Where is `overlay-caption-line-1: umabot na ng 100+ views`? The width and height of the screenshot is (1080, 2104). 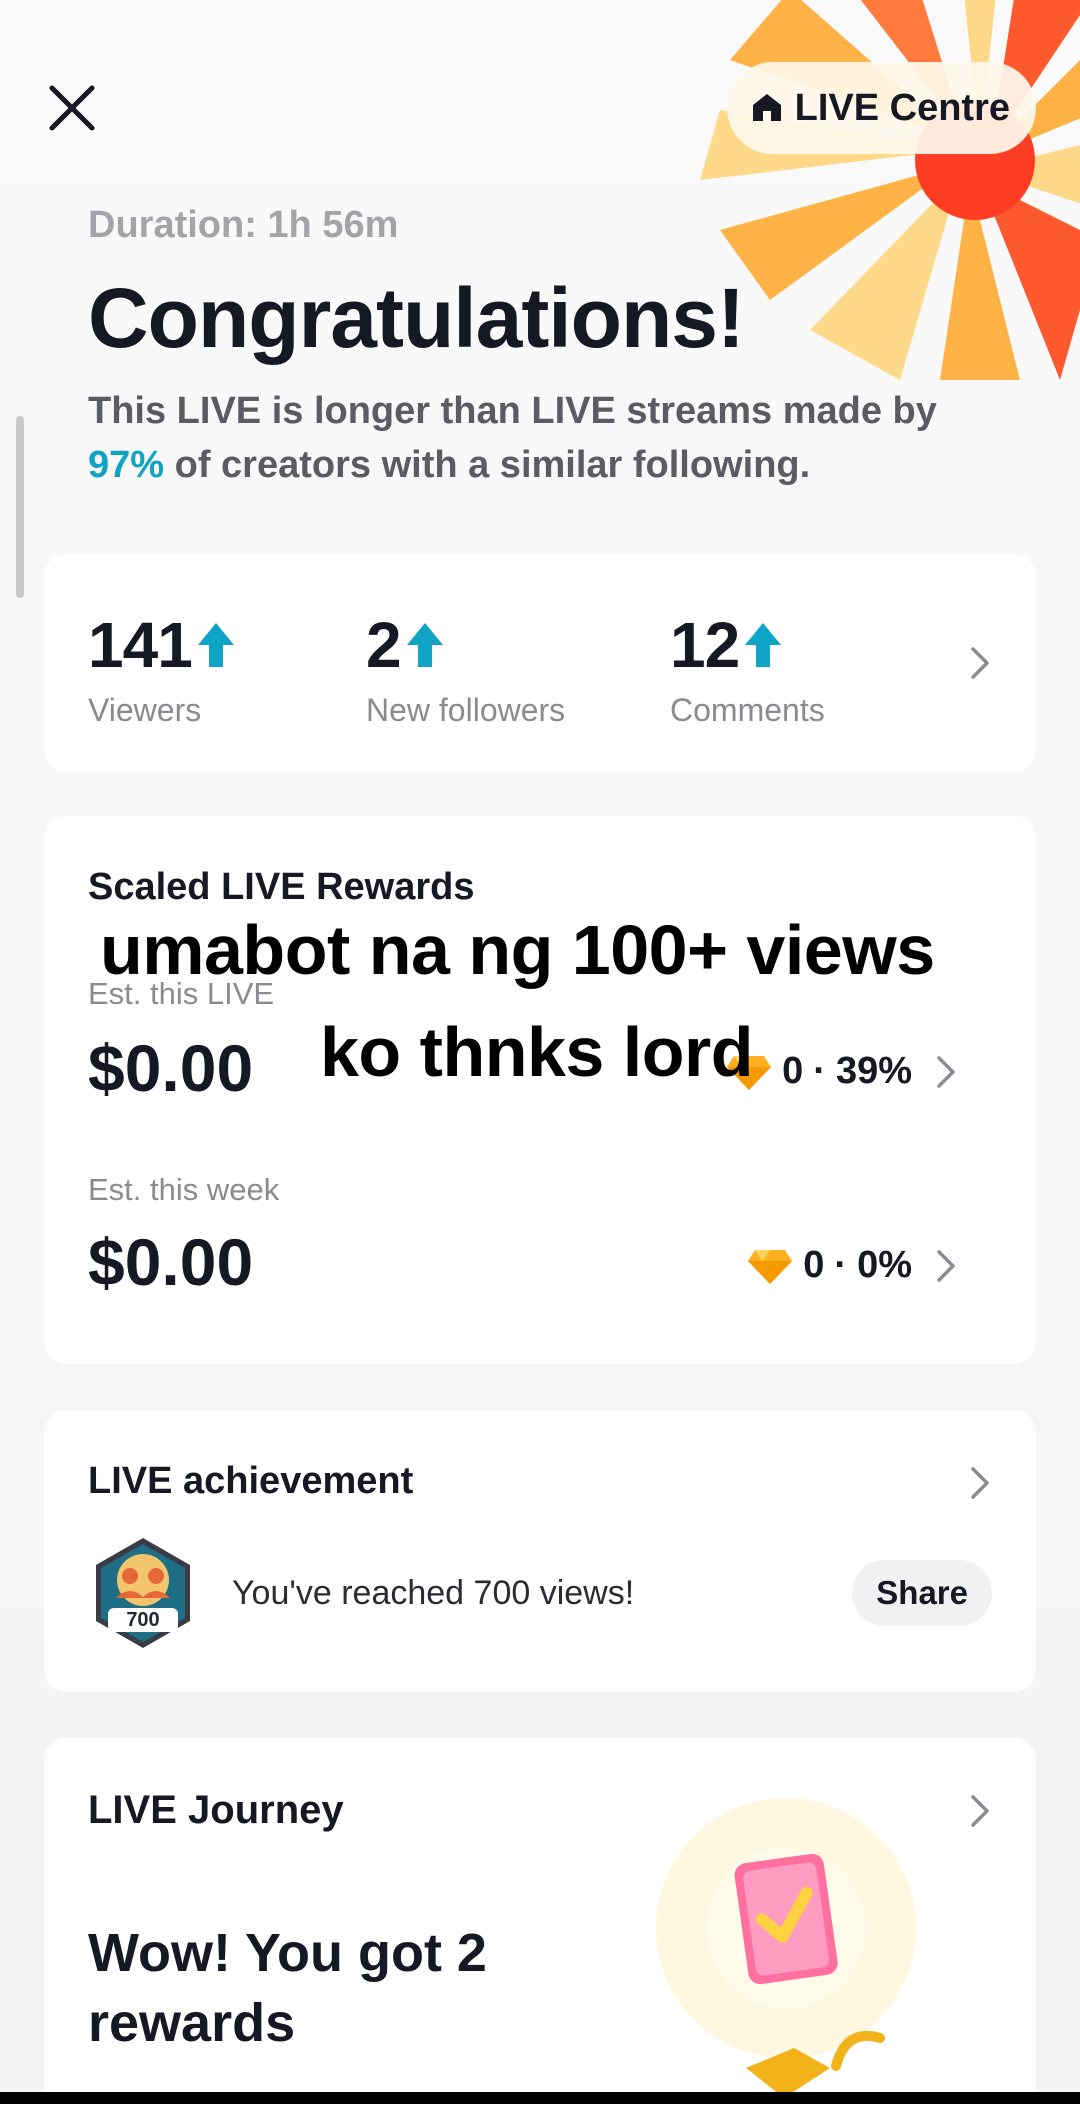
overlay-caption-line-1: umabot na ng 100+ views is located at coordinates (517, 950).